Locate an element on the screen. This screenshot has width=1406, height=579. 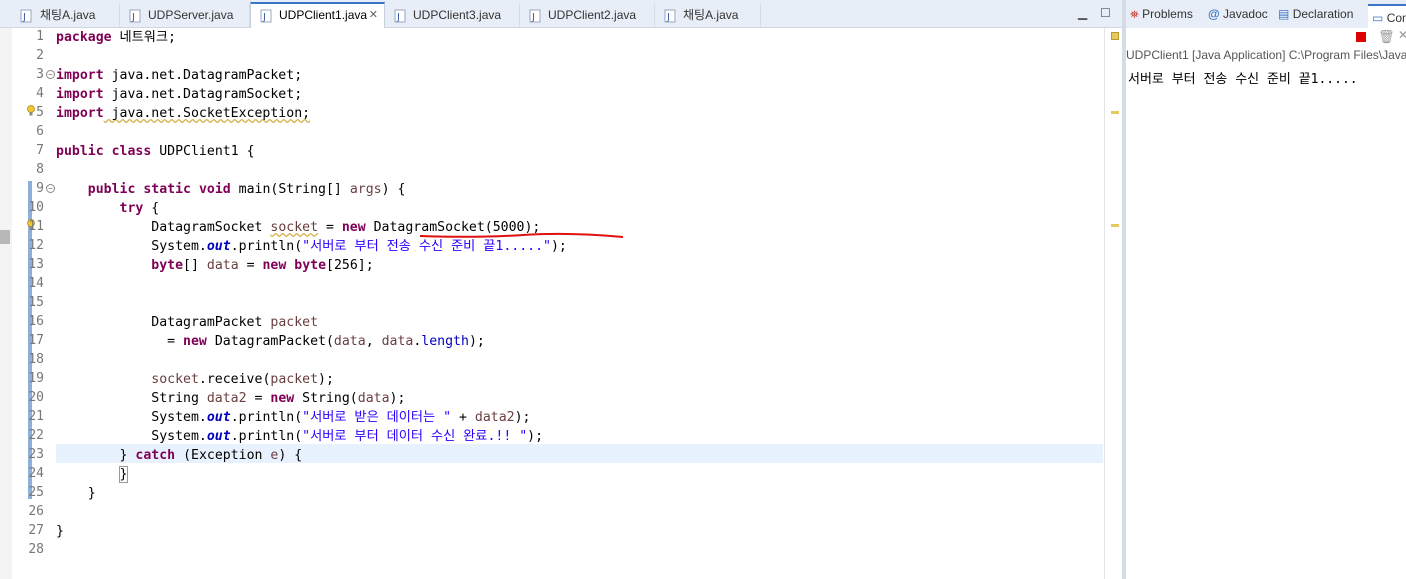
code-line-10: try { is located at coordinates (139, 208).